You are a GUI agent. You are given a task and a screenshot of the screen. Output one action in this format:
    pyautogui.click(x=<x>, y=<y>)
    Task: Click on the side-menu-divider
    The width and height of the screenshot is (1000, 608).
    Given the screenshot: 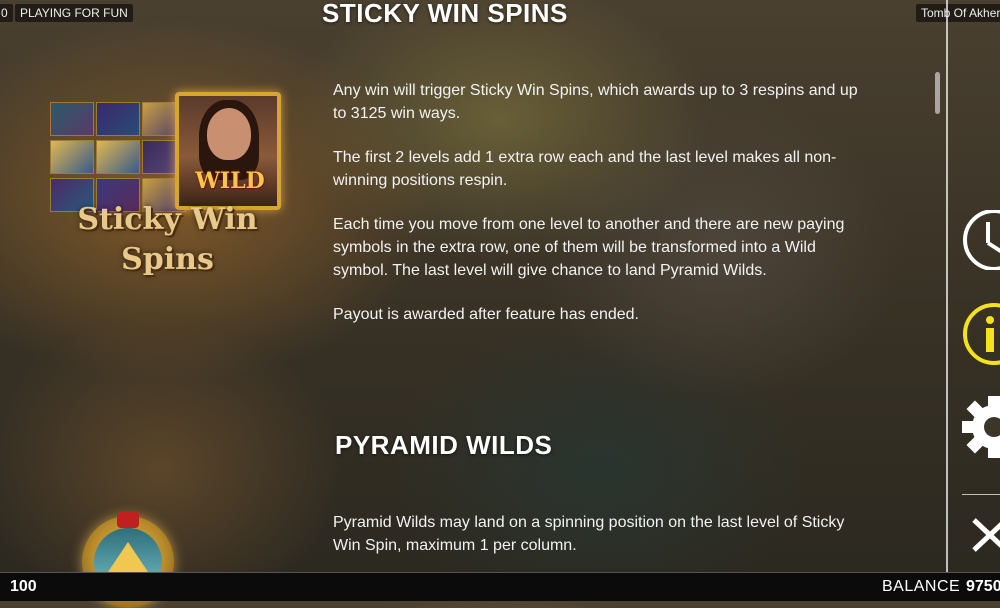 What is the action you would take?
    pyautogui.click(x=947, y=286)
    